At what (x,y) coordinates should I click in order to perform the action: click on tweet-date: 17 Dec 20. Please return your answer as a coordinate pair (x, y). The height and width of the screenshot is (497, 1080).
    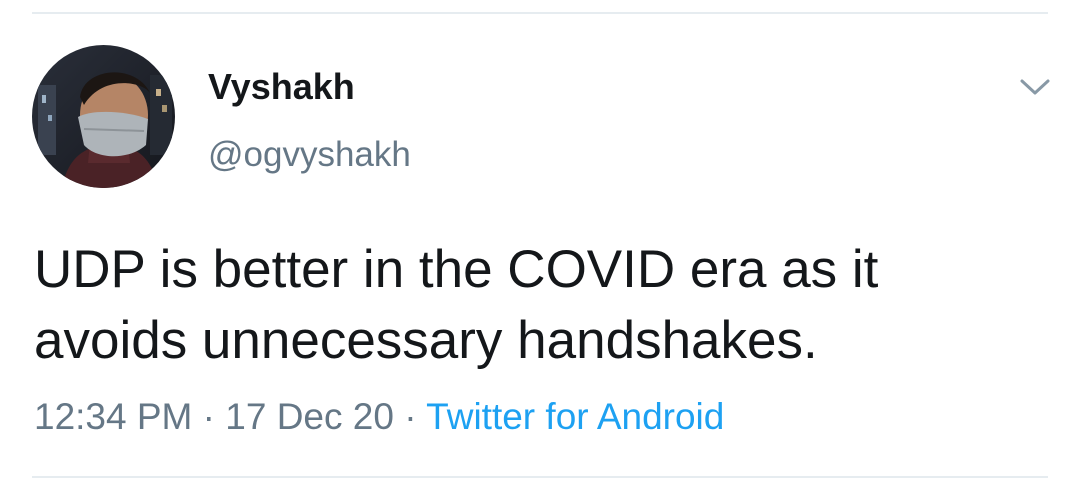
    Looking at the image, I should click on (309, 416).